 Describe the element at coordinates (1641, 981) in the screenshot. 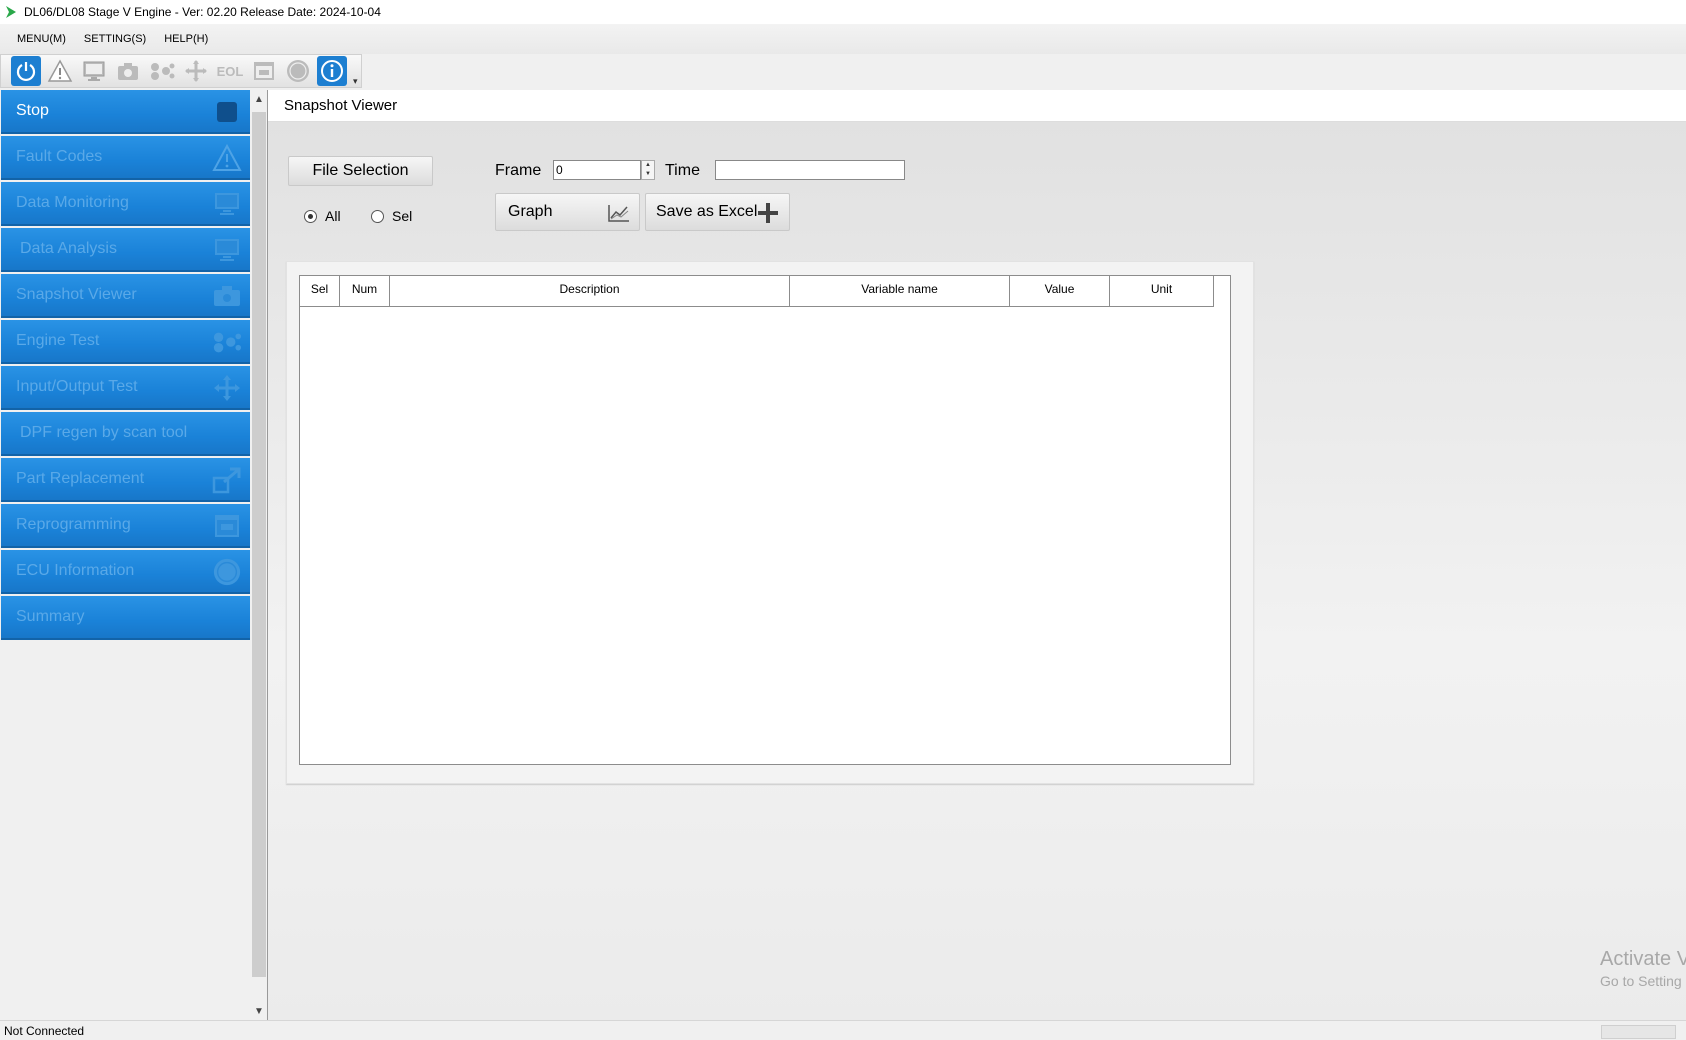

I see `watermark-line-2: Go to Setting` at that location.